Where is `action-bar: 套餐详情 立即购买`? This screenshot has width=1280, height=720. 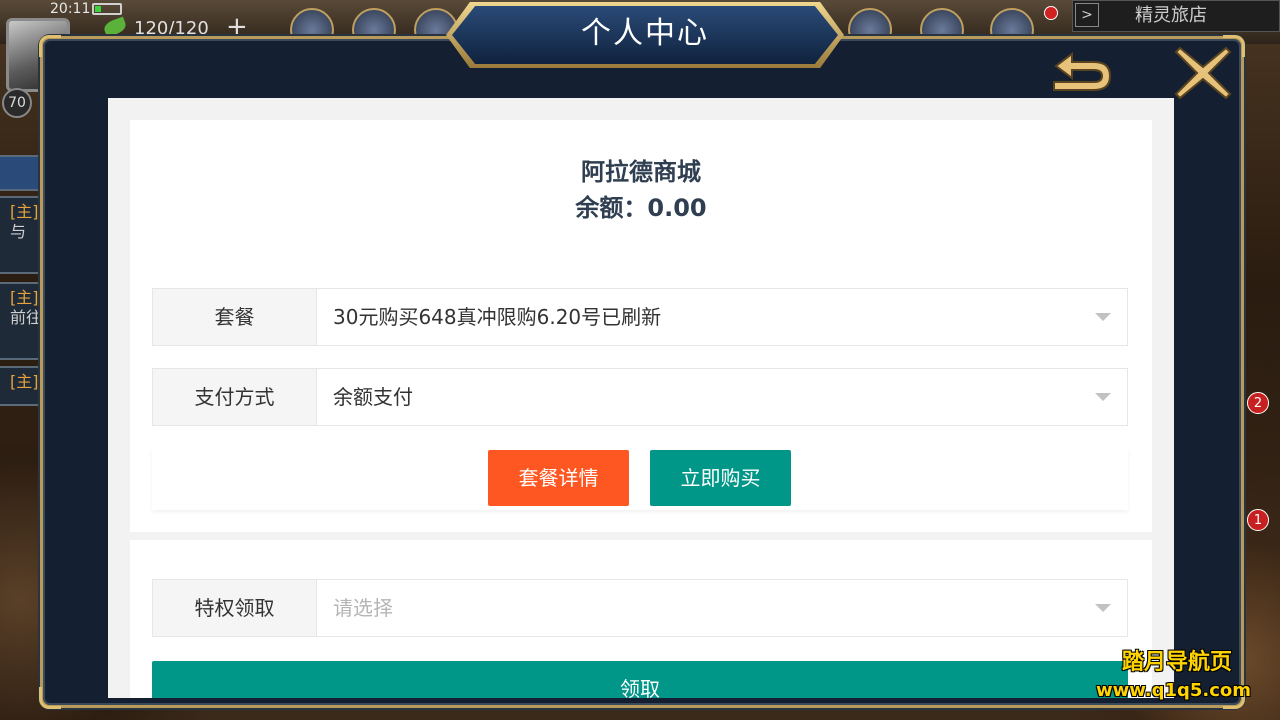
action-bar: 套餐详情 立即购买 is located at coordinates (640, 479).